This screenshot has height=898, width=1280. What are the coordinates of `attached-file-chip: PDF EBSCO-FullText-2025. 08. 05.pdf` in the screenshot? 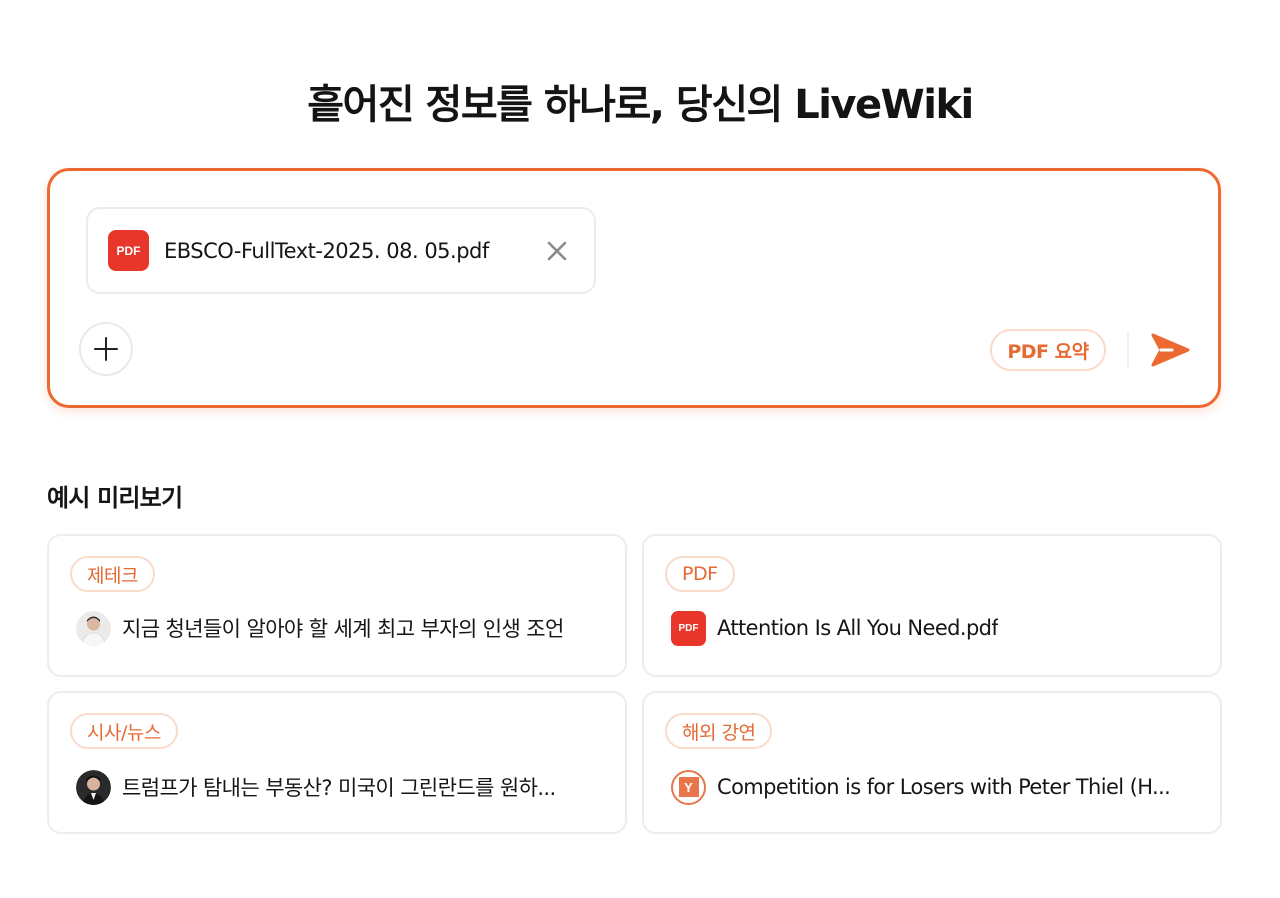 It's located at (341, 250).